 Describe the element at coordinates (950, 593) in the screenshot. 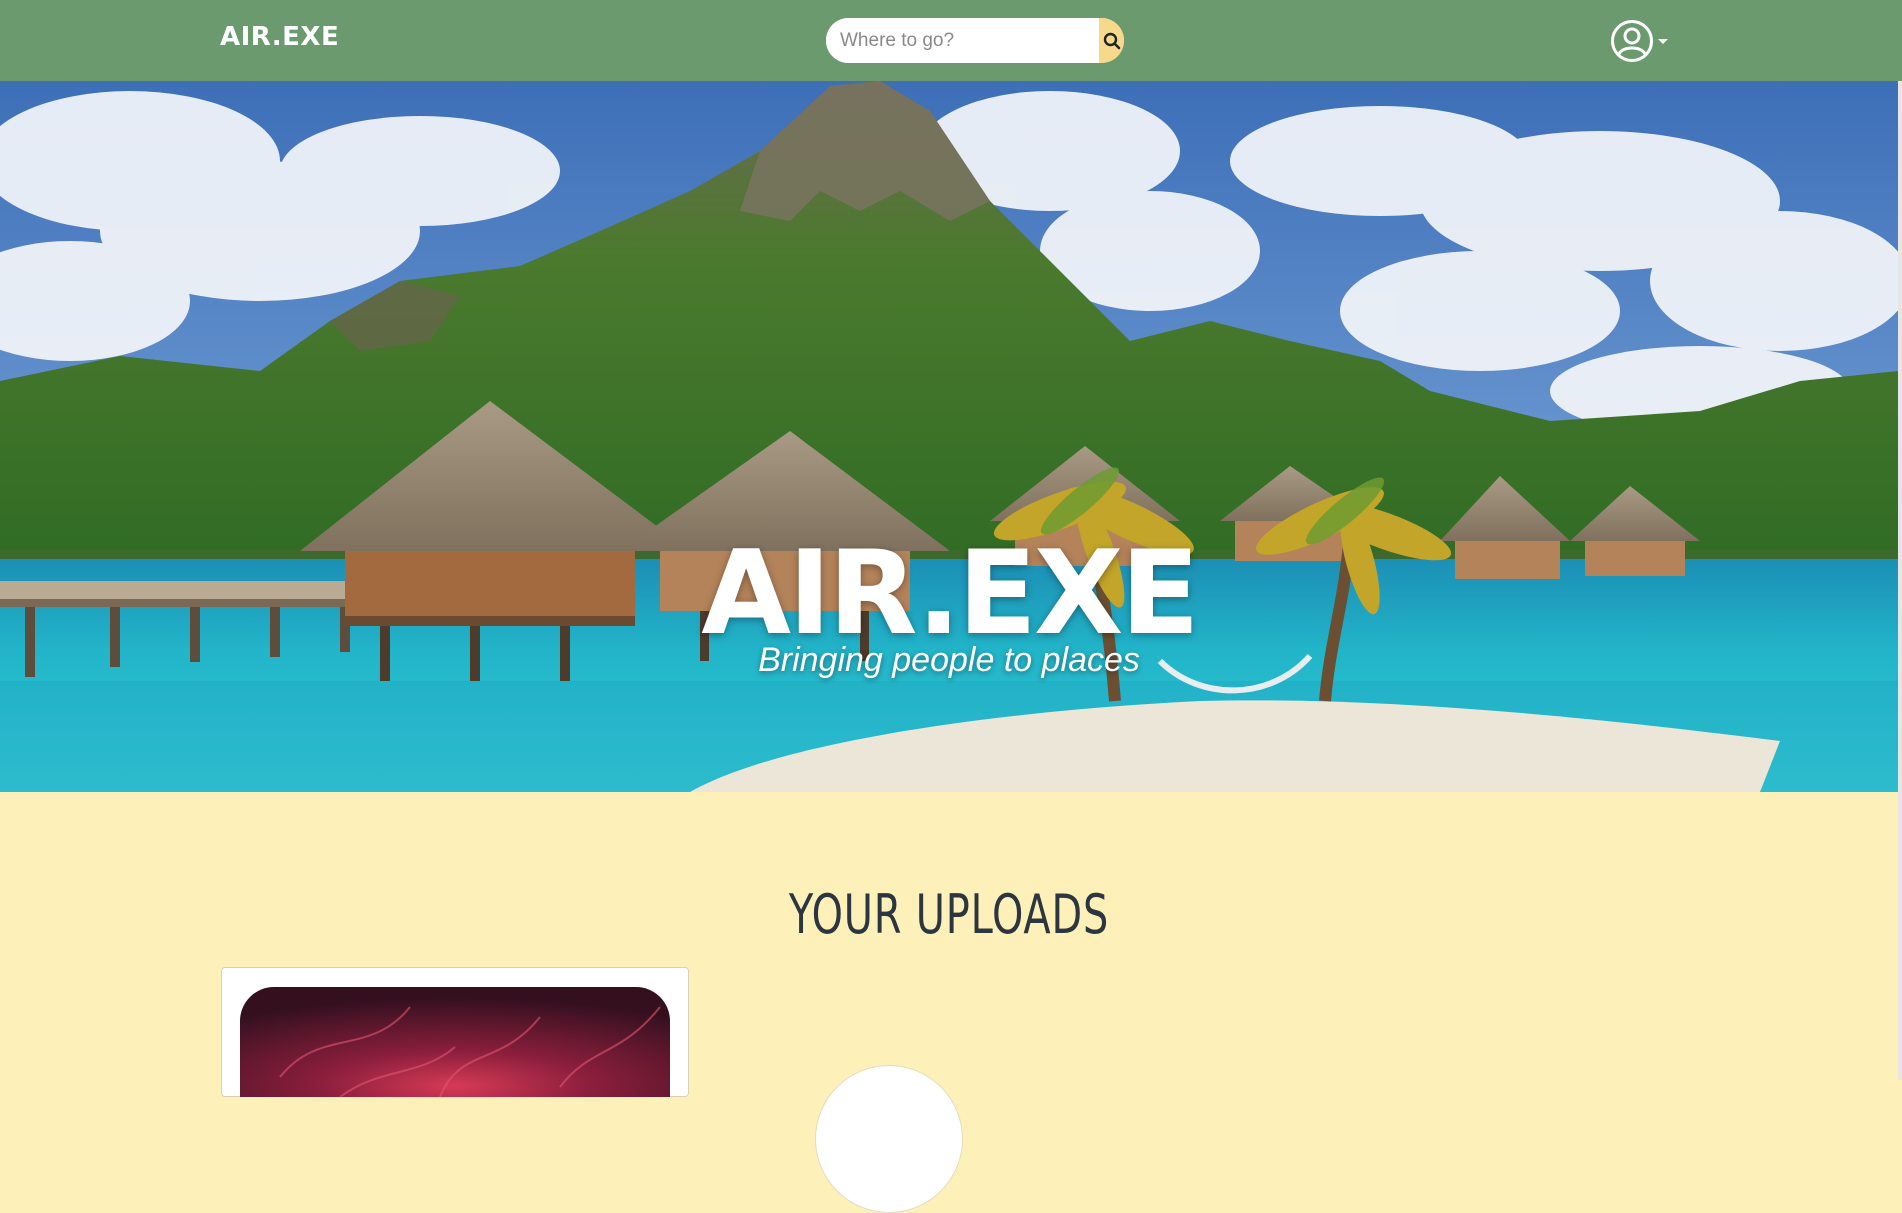

I see `hero-title: AIR.EXE` at that location.